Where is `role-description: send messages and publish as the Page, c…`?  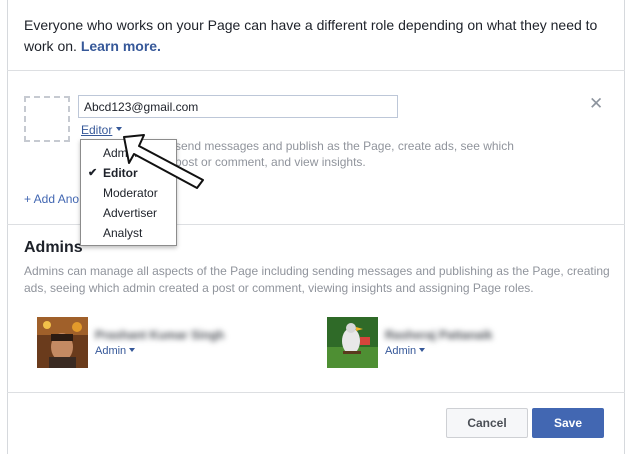 role-description: send messages and publish as the Page, c… is located at coordinates (344, 154).